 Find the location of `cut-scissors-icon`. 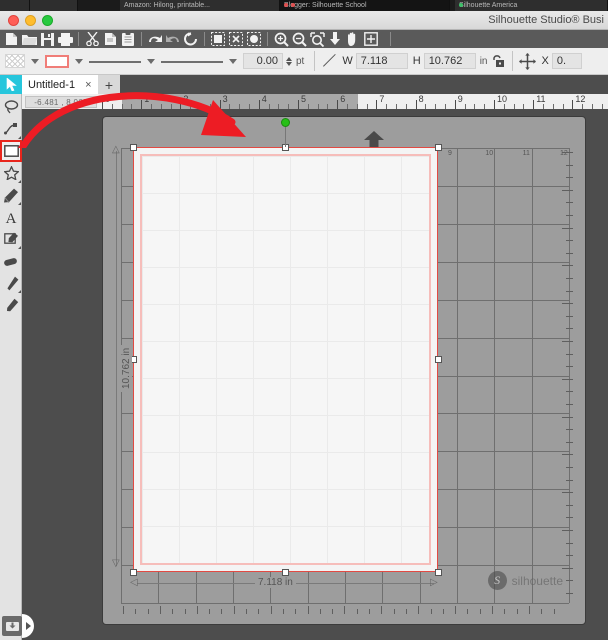

cut-scissors-icon is located at coordinates (92, 39).